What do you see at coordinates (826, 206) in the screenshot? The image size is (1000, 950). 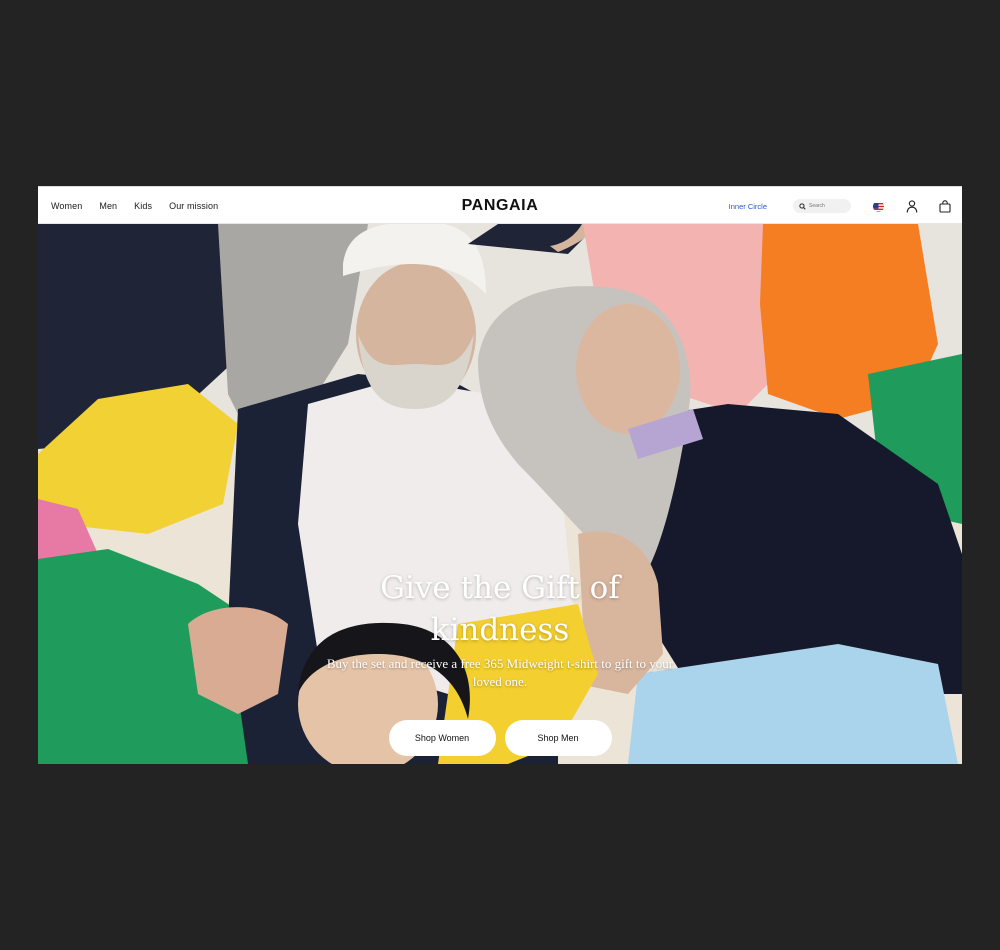 I see `search-input` at bounding box center [826, 206].